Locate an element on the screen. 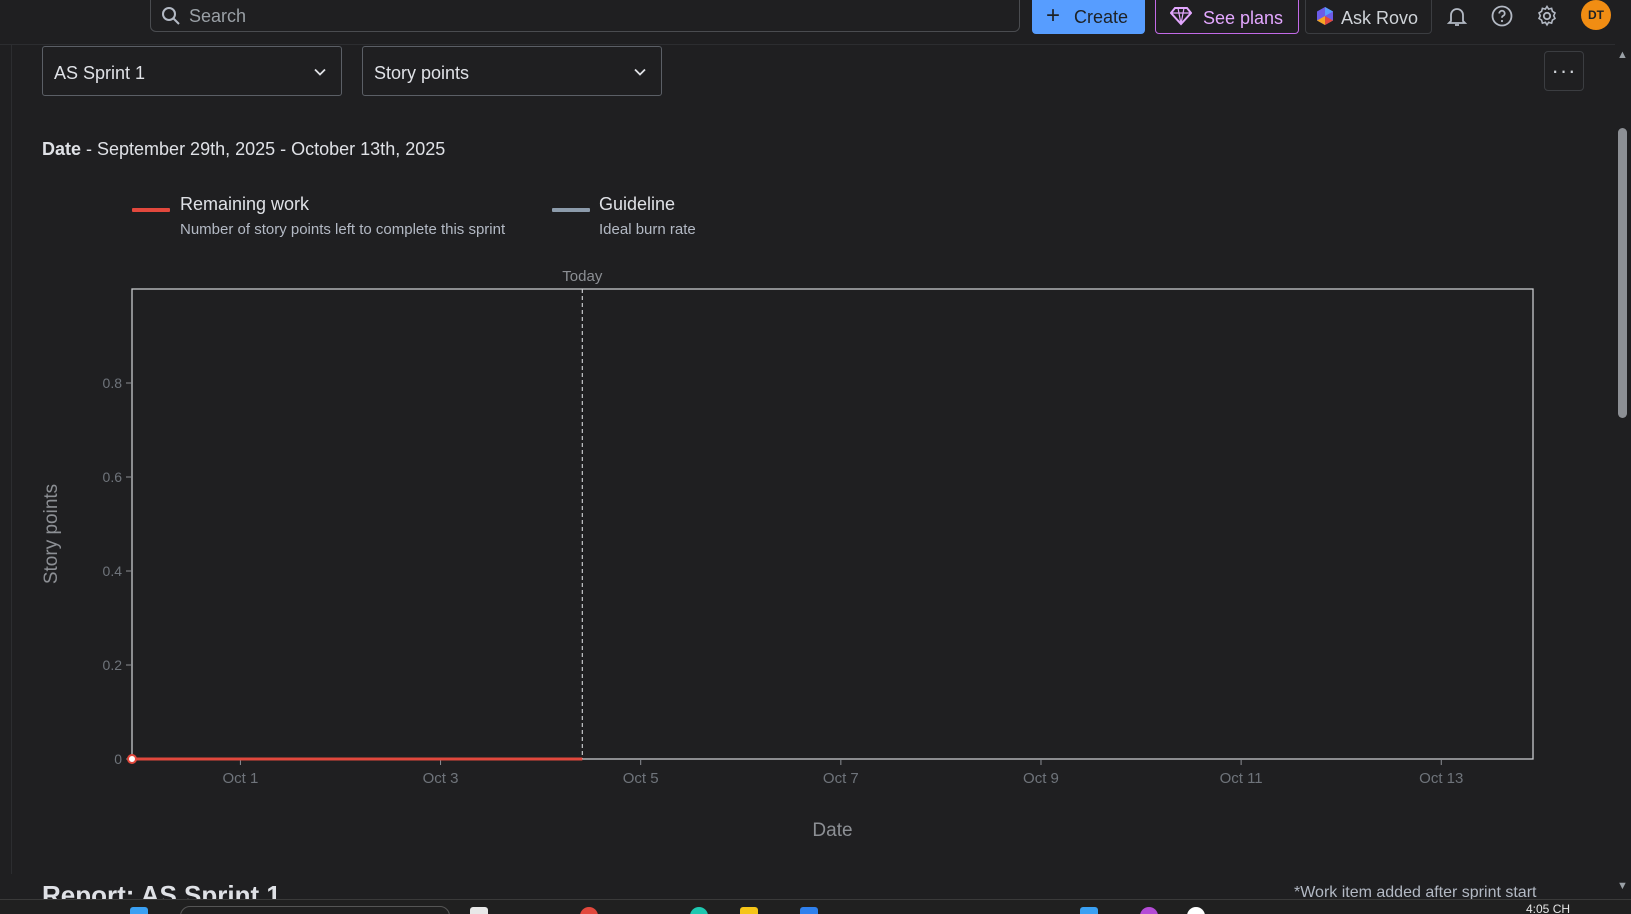 This screenshot has height=914, width=1631. os-taskbar: 4:05 CH is located at coordinates (815, 906).